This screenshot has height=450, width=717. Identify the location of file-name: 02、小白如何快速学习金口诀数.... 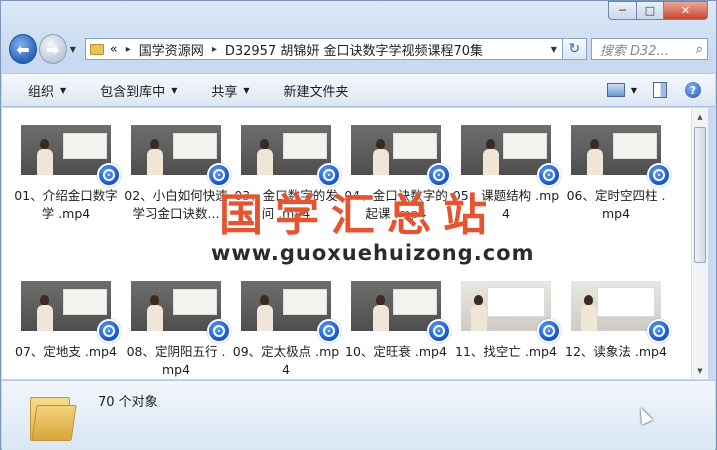
(176, 204).